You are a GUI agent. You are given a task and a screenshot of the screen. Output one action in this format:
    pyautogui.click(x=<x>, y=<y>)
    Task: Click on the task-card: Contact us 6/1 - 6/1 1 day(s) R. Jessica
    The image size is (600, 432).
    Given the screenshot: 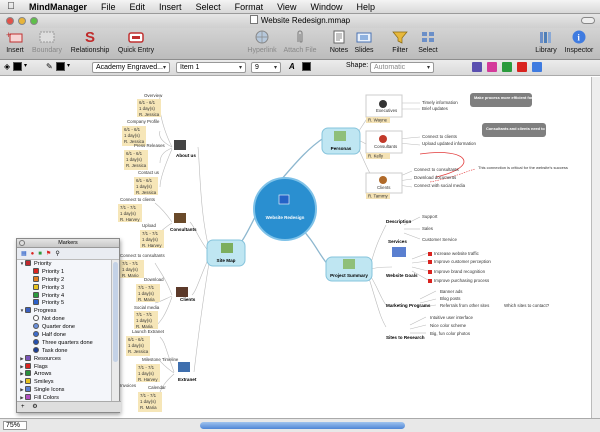 What is the action you would take?
    pyautogui.click(x=147, y=182)
    